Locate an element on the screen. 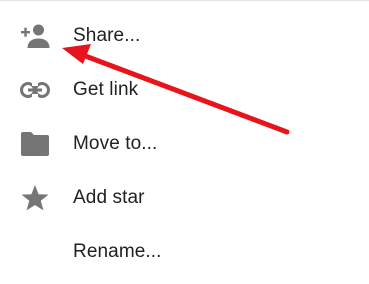  link-icon is located at coordinates (35, 90).